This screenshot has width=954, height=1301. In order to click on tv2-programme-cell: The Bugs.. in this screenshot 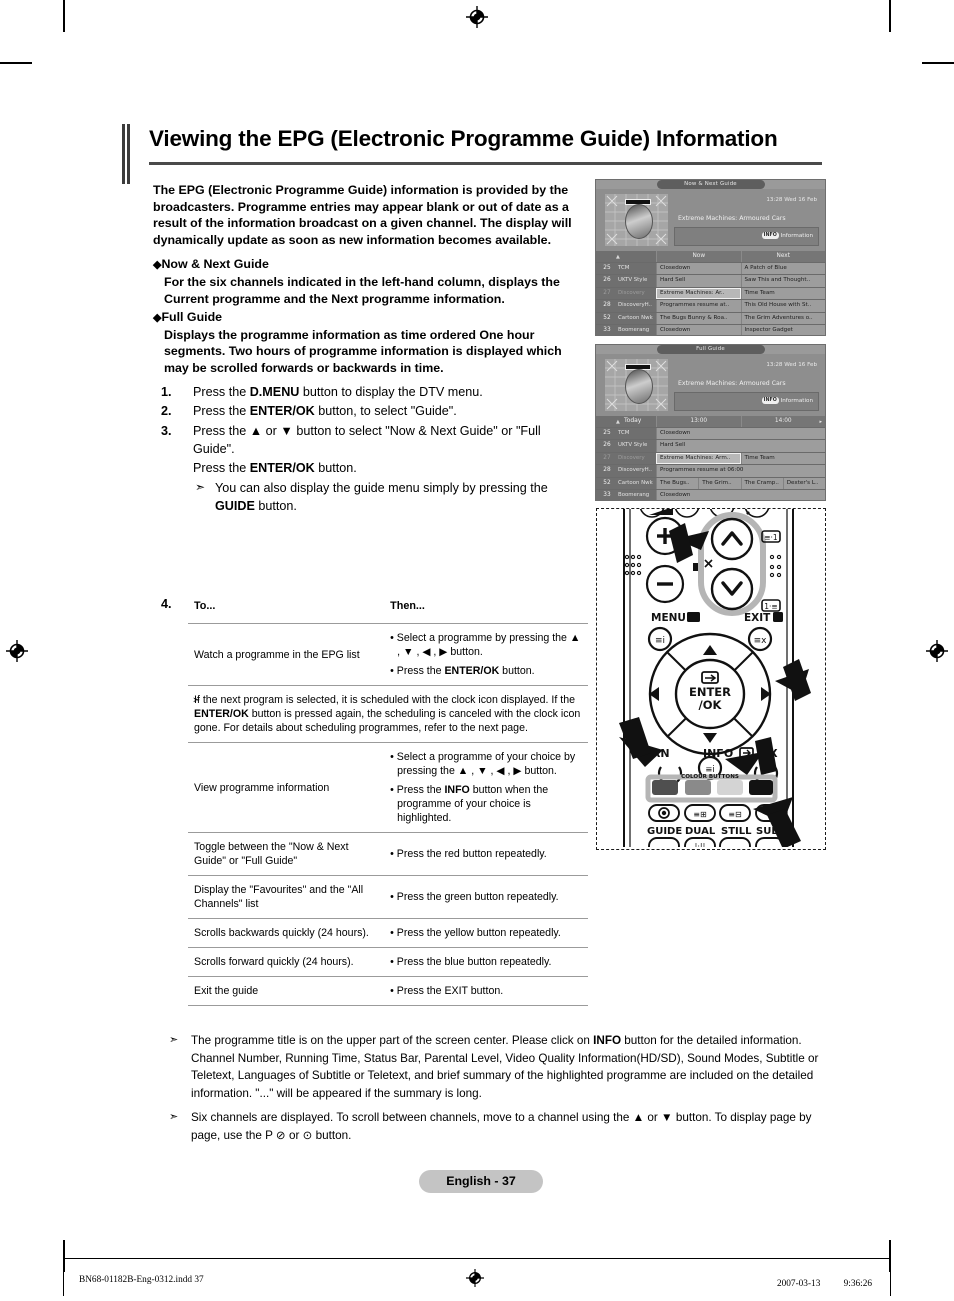, I will do `click(677, 483)`.